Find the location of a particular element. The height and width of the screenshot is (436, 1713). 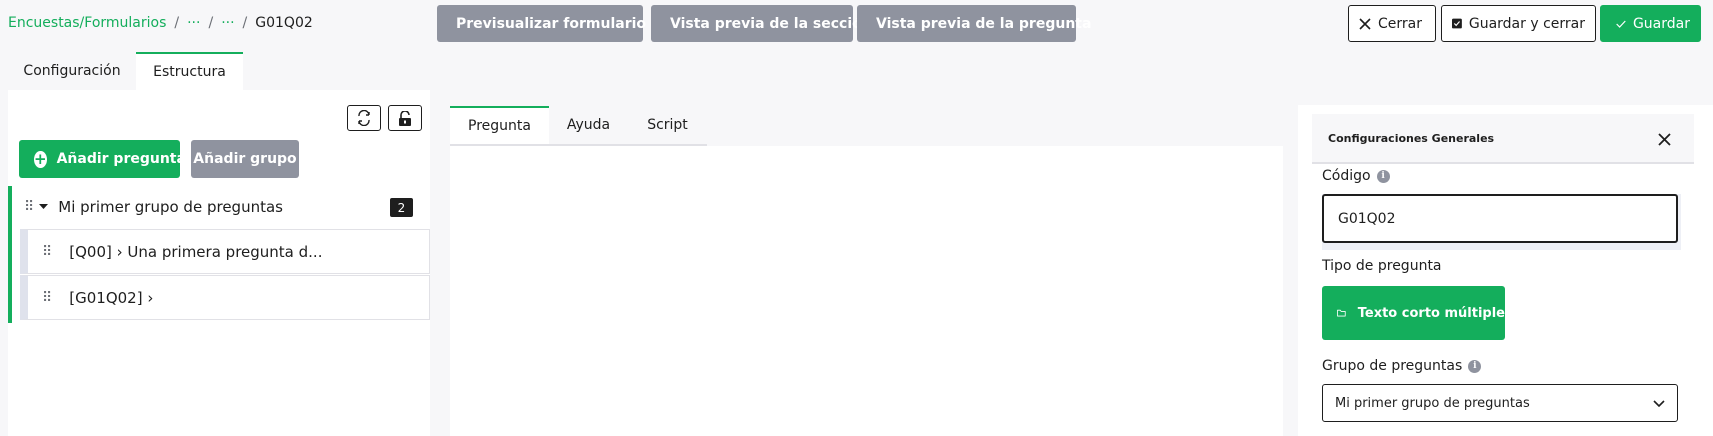

checkbox-checked-icon is located at coordinates (1457, 23).